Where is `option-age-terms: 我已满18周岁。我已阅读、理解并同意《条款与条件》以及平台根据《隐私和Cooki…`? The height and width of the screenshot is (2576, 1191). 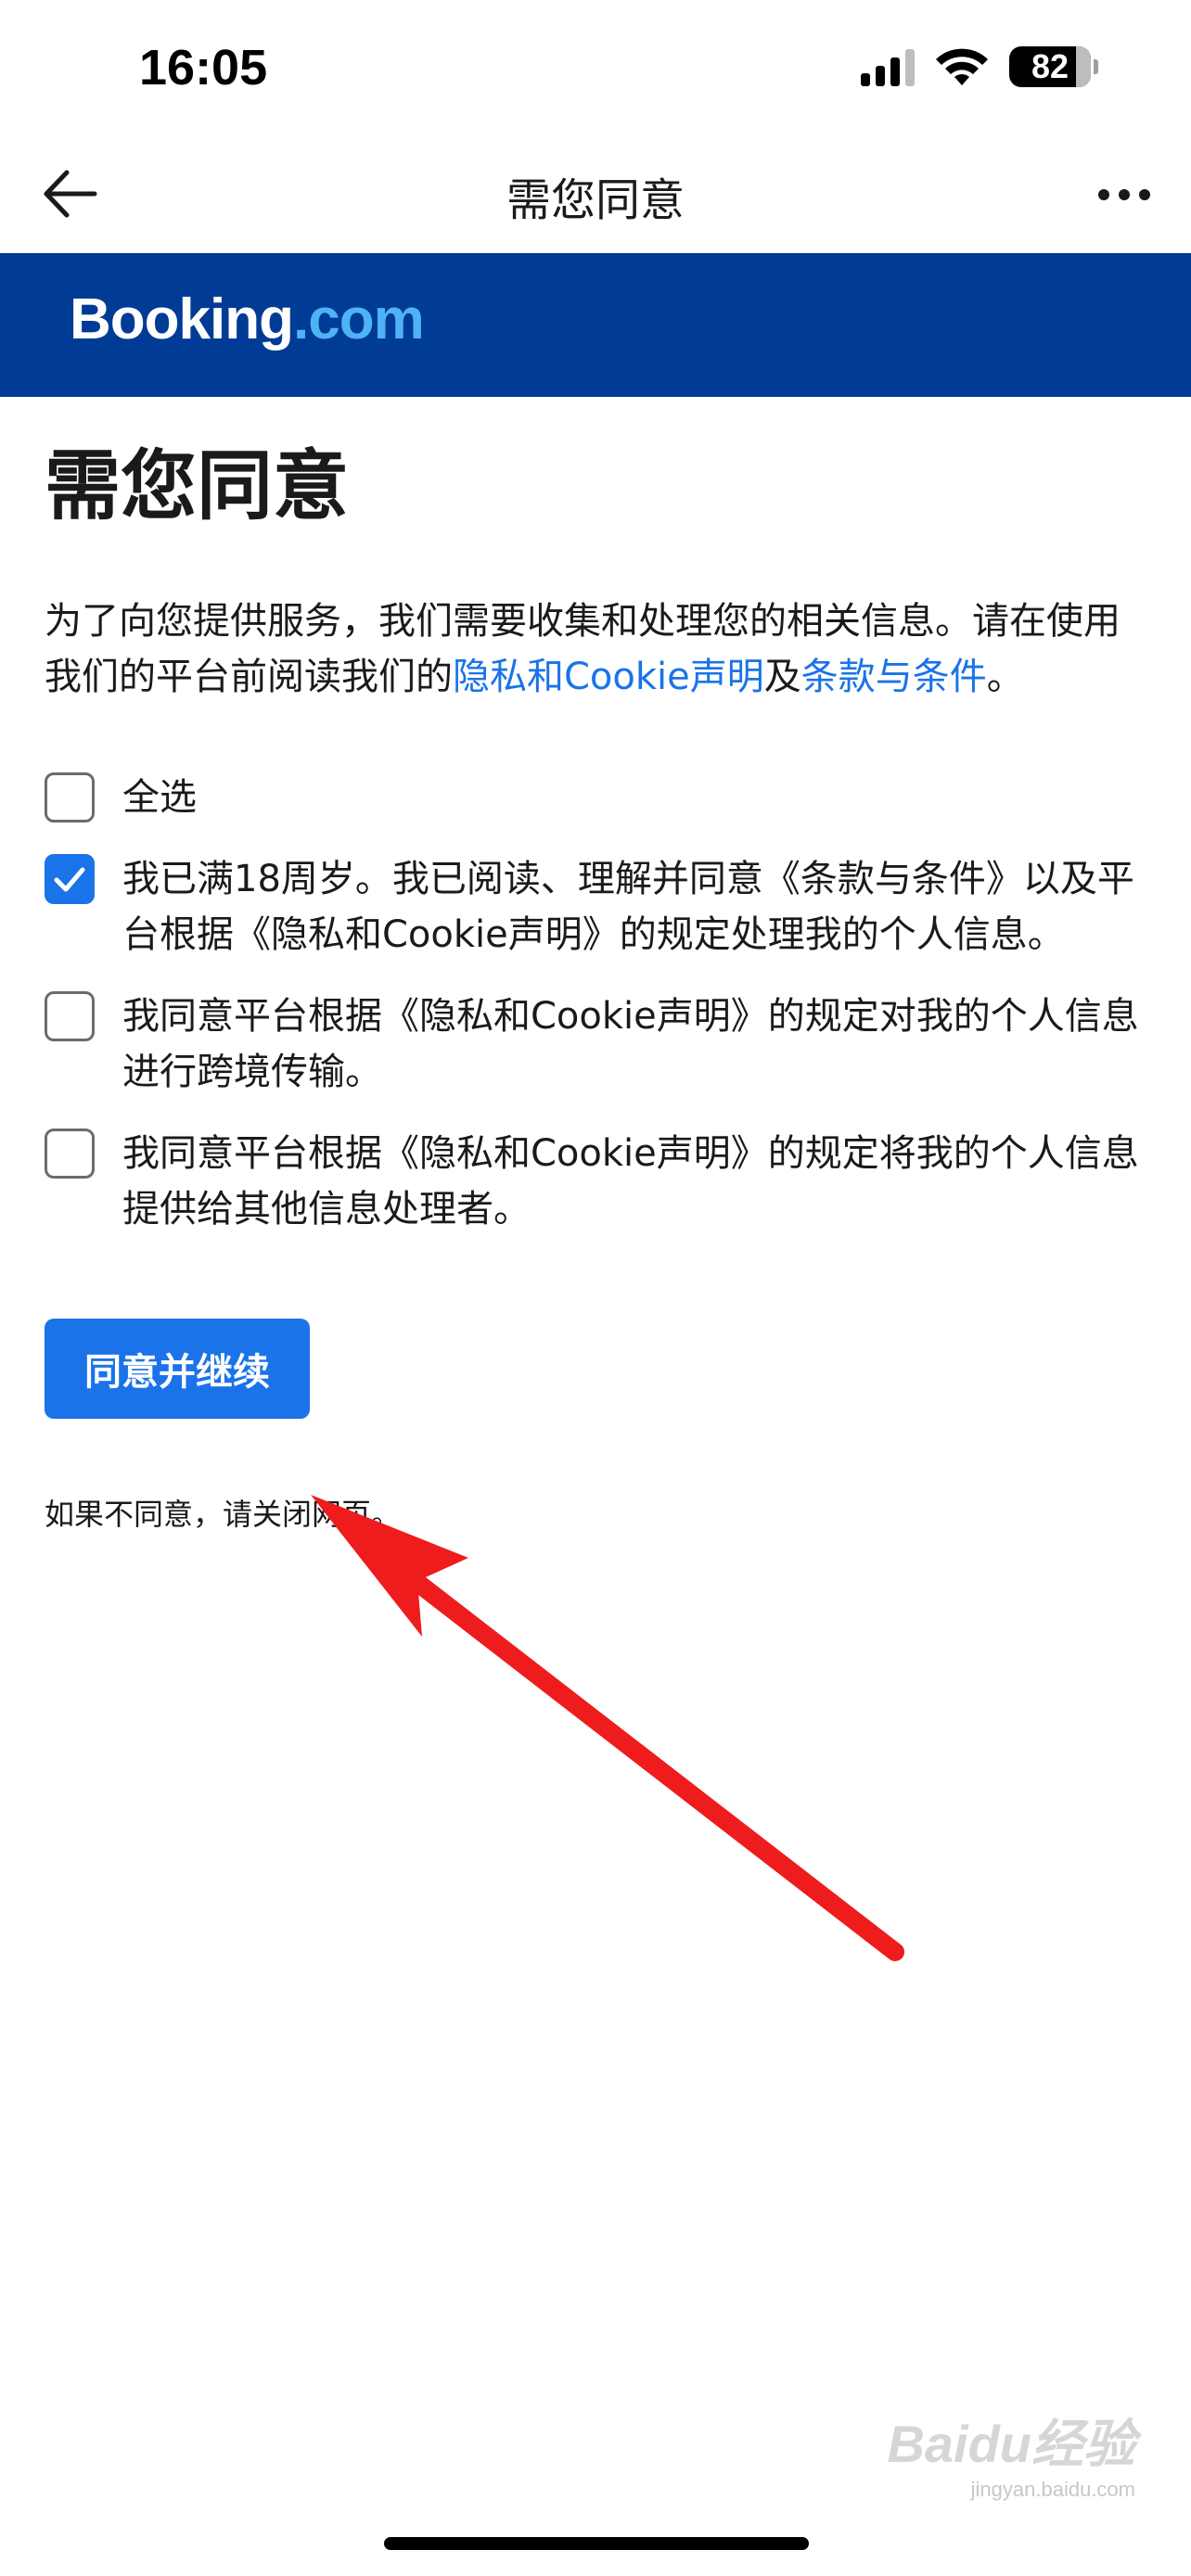
option-age-terms: 我已满18周岁。我已阅读、理解并同意《条款与条件》以及平台根据《隐私和Cooki… is located at coordinates (597, 907).